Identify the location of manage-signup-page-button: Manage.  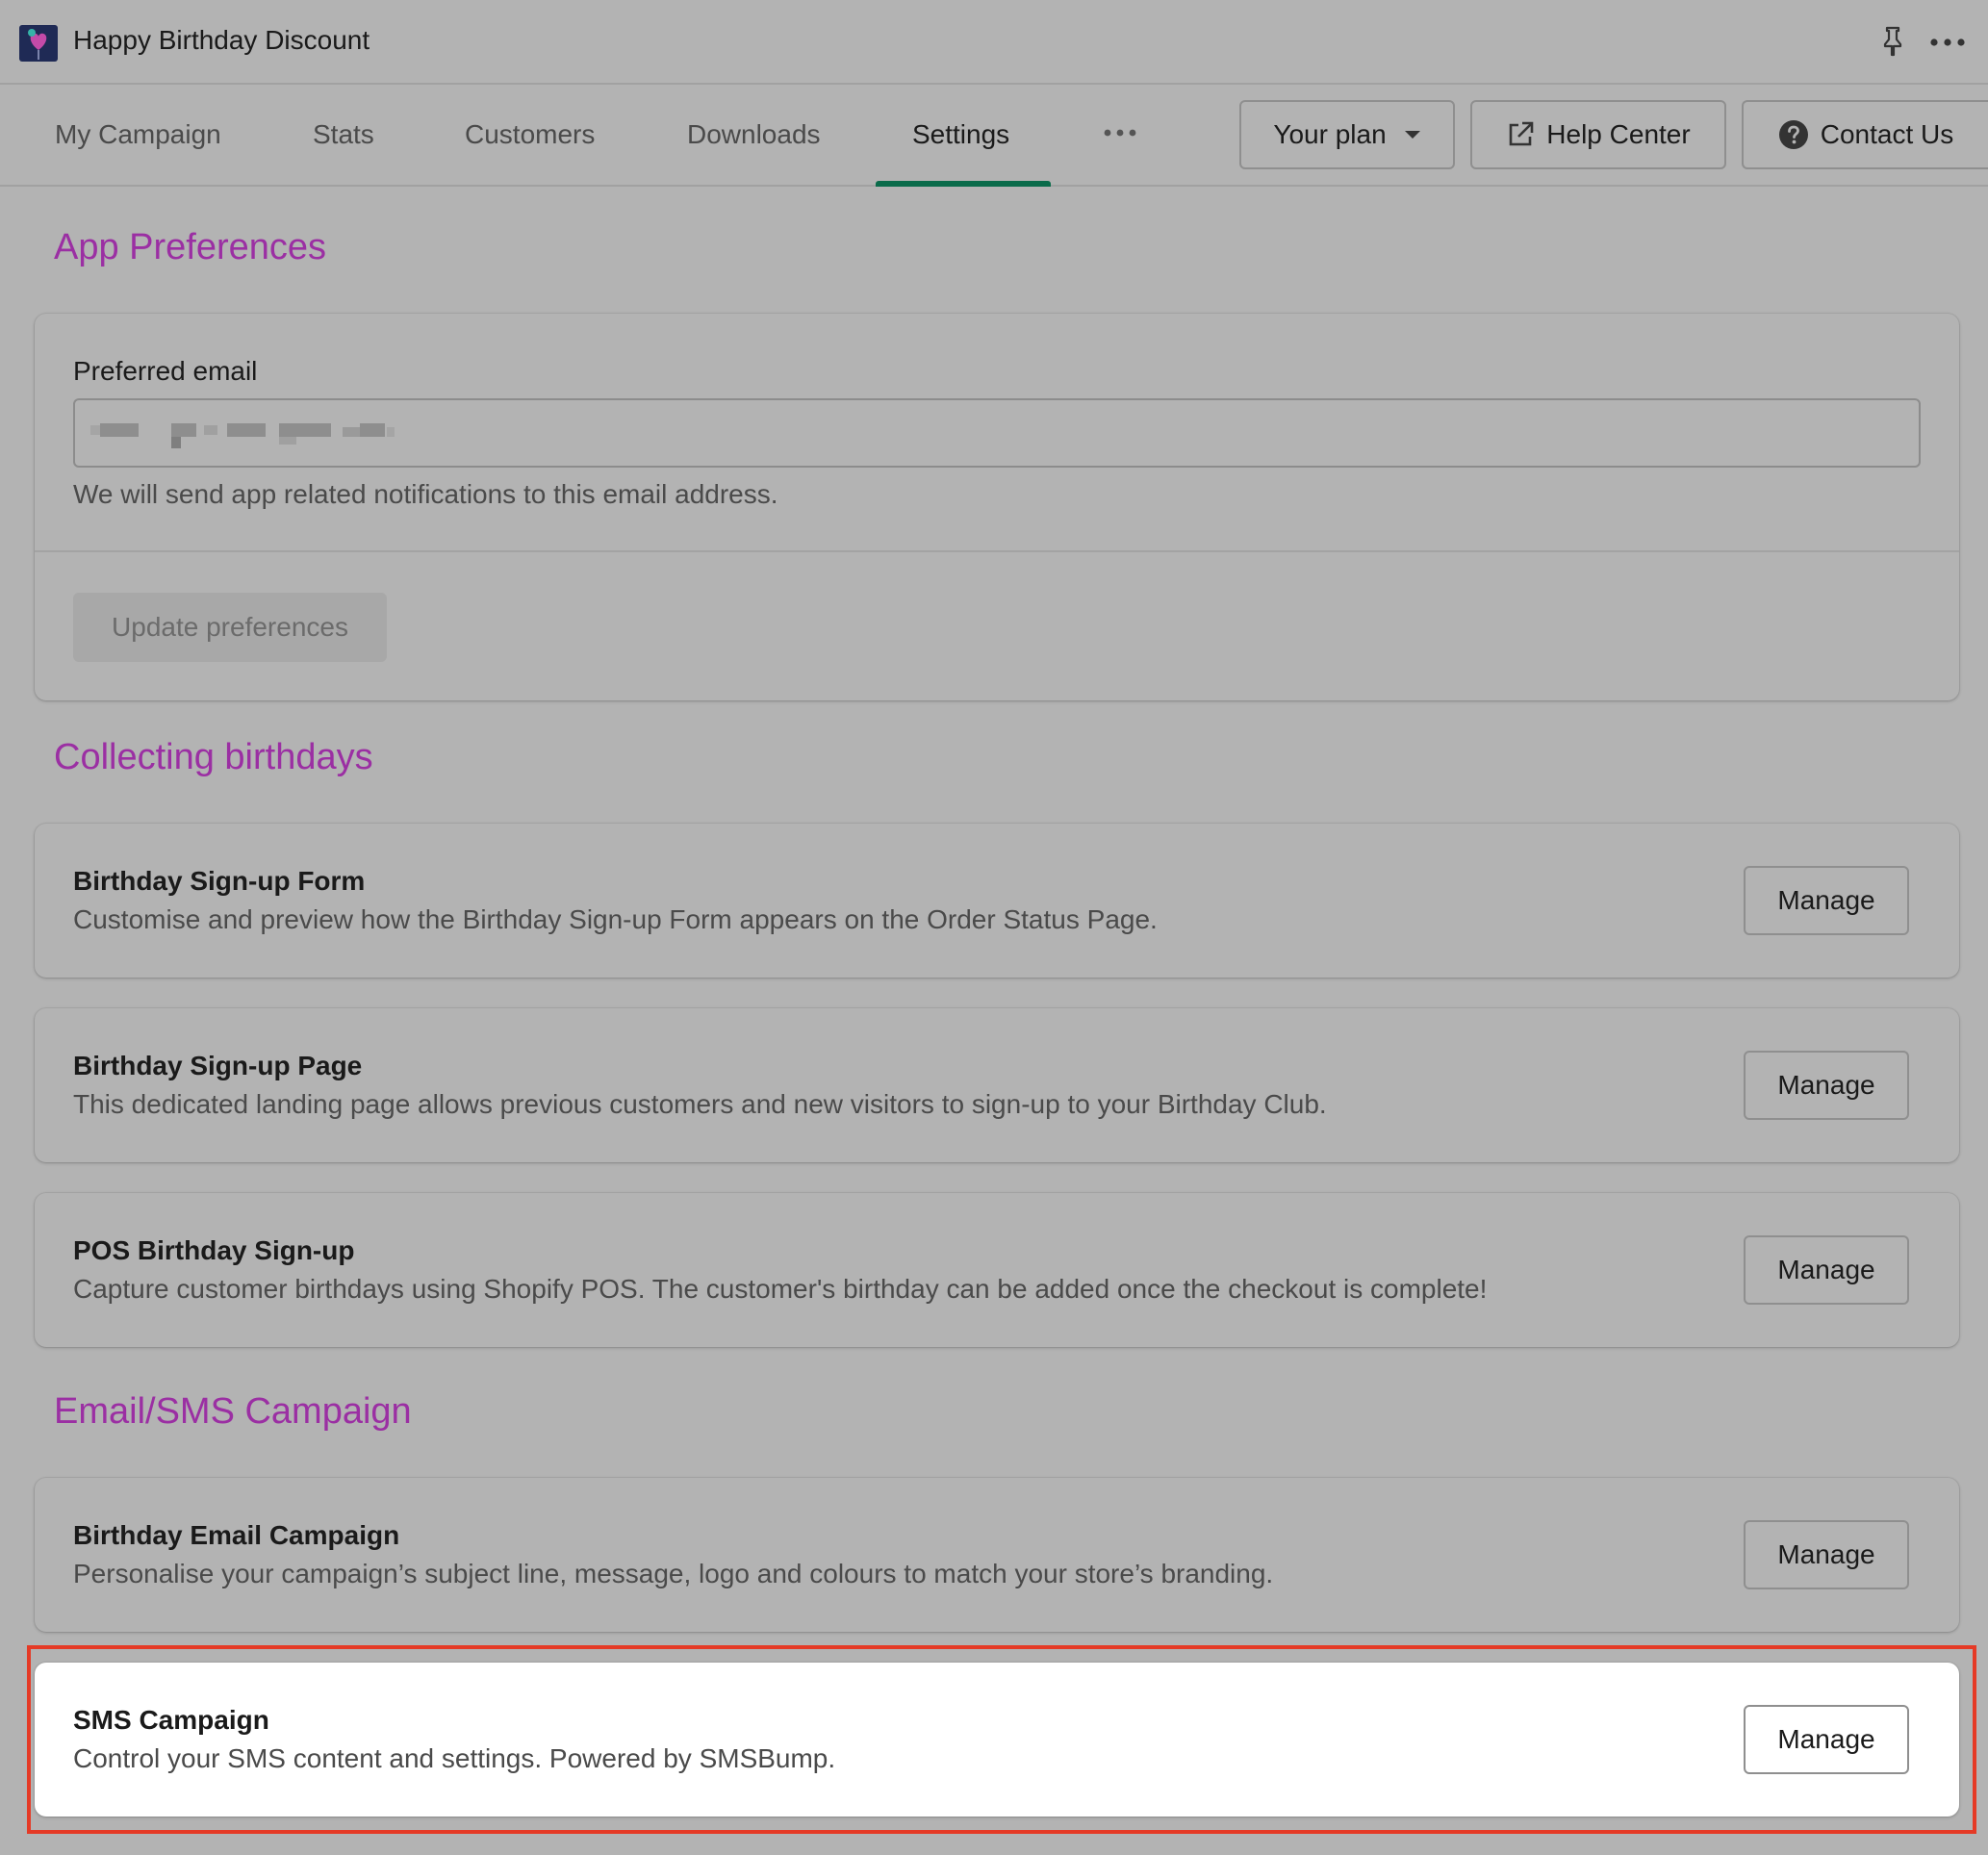
(1826, 1085).